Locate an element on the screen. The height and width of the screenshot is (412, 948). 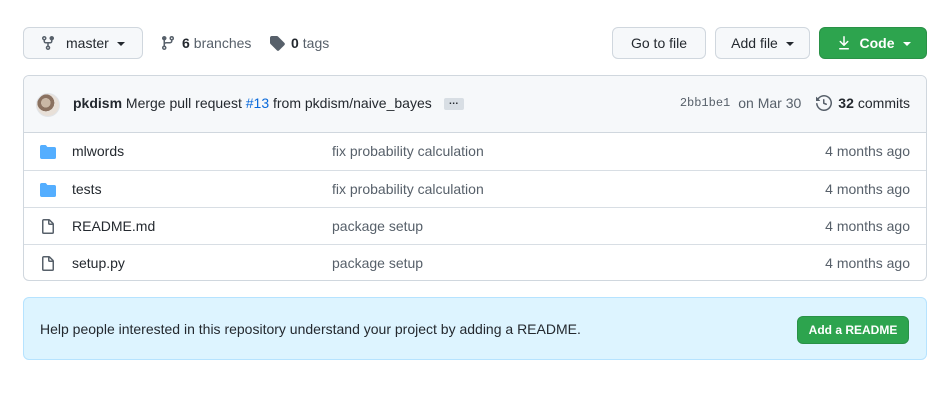
file-row: README.md package setup 4 months ago is located at coordinates (475, 225).